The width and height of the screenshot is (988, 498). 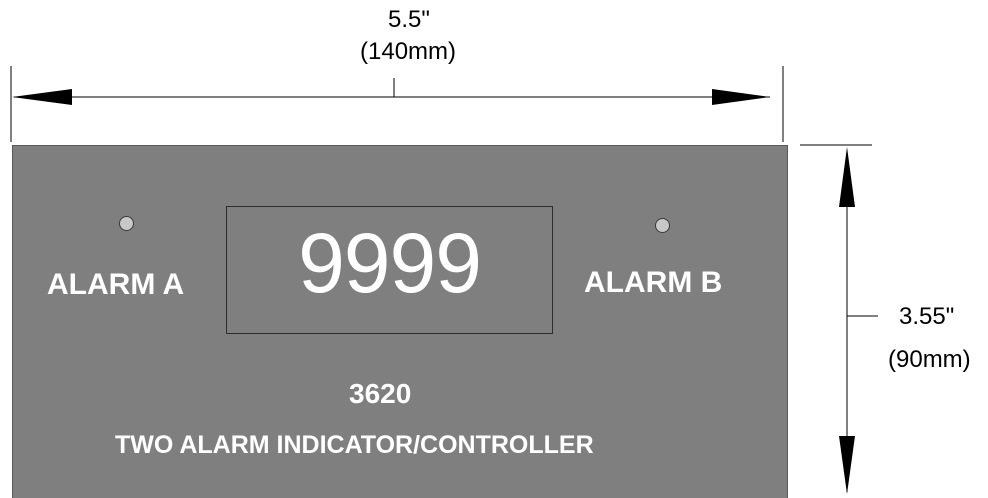 I want to click on alarm-b-led-icon, so click(x=662, y=225).